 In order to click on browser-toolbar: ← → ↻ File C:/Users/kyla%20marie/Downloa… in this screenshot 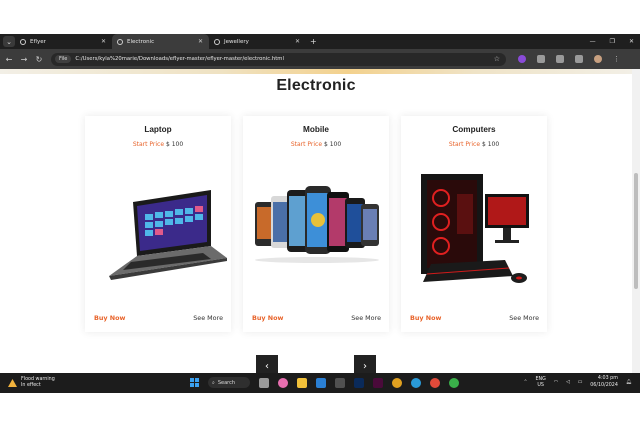, I will do `click(320, 59)`.